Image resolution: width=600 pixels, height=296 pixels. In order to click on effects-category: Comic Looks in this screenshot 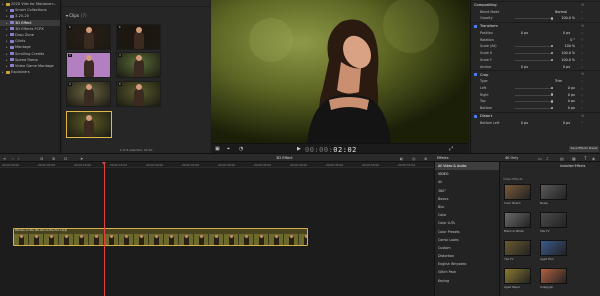, I will do `click(467, 240)`.